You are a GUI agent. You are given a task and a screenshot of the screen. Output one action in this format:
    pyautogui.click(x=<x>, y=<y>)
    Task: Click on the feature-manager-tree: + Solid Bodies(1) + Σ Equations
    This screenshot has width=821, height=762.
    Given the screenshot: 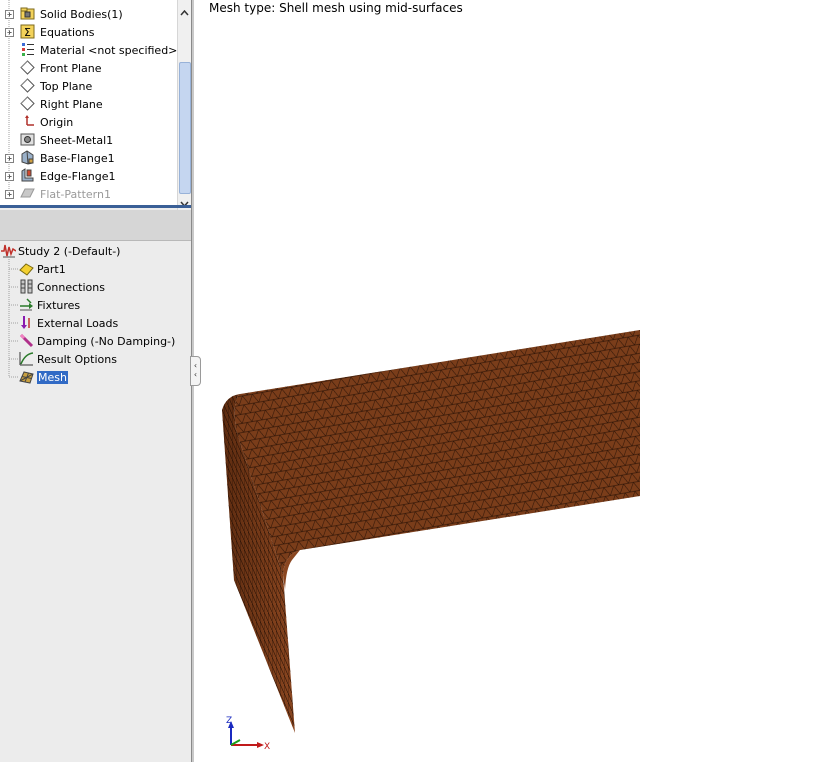 What is the action you would take?
    pyautogui.click(x=88, y=103)
    